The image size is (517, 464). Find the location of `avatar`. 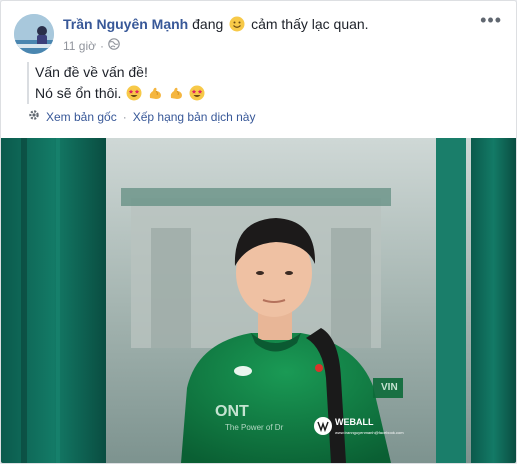

avatar is located at coordinates (34, 34).